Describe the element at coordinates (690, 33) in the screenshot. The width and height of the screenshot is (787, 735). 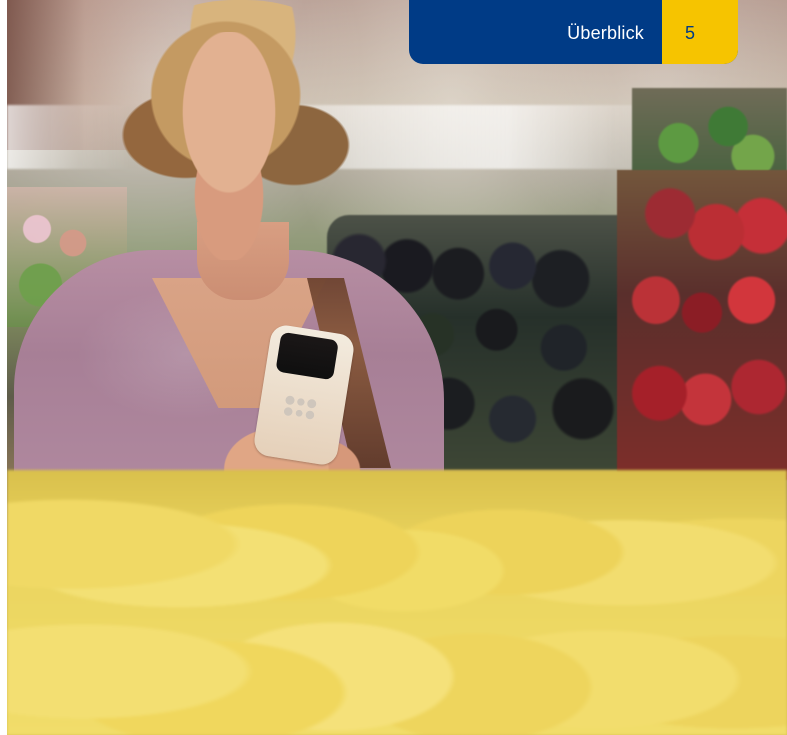
I see `page-number: 5` at that location.